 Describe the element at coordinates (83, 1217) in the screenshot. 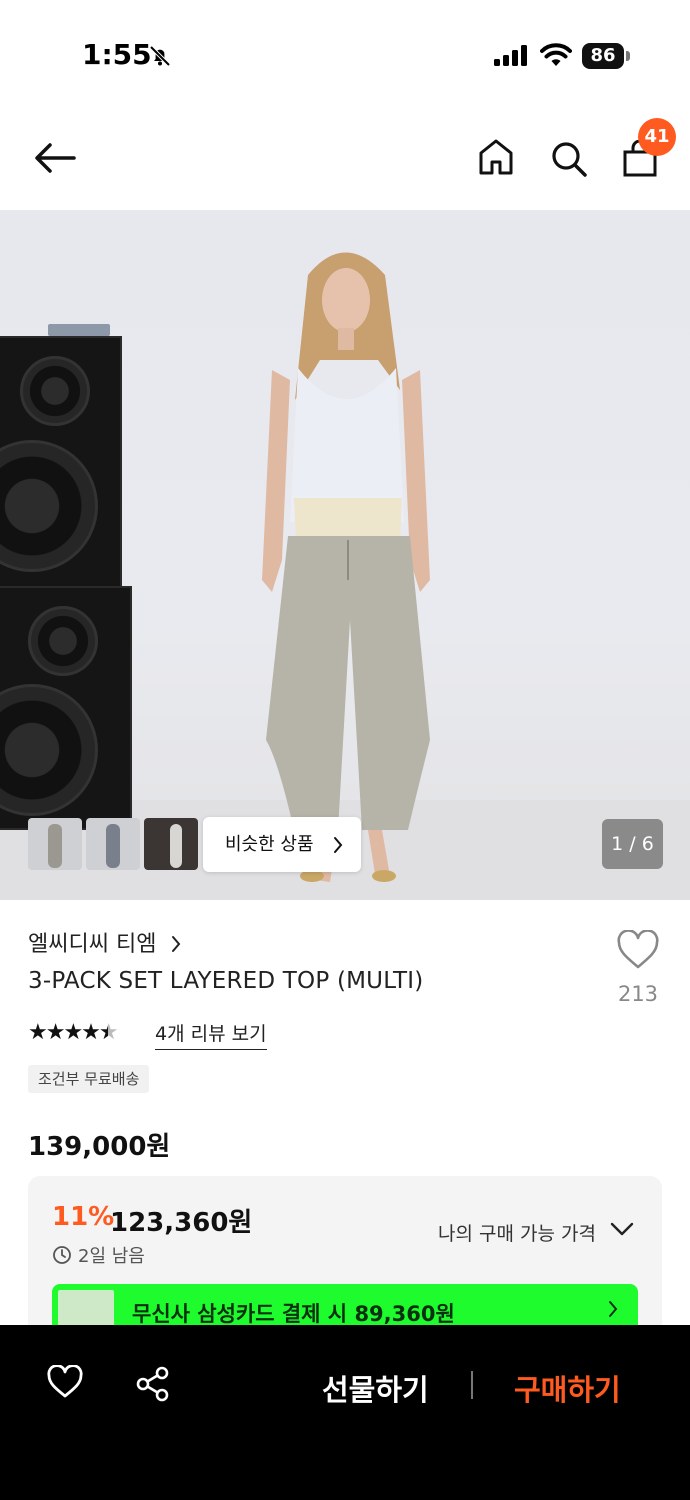

I see `discount-percent: 11%` at that location.